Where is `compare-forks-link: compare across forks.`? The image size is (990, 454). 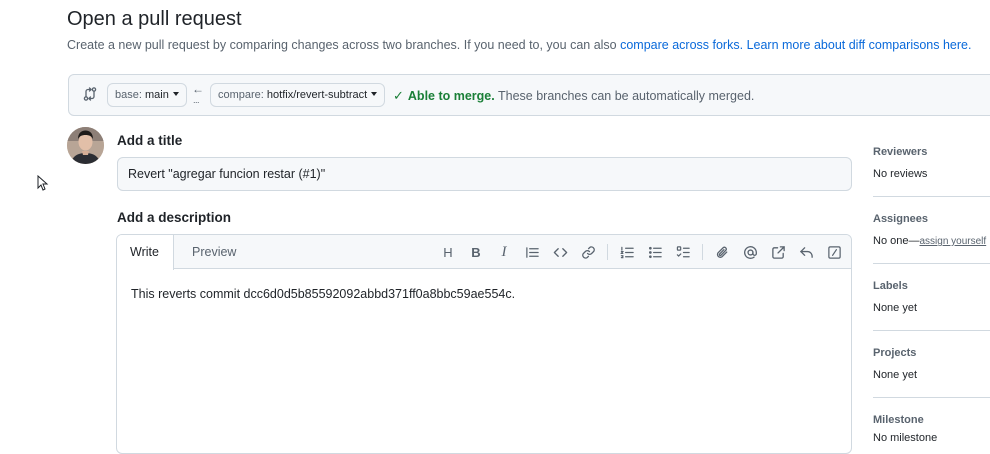
compare-forks-link: compare across forks. is located at coordinates (681, 45).